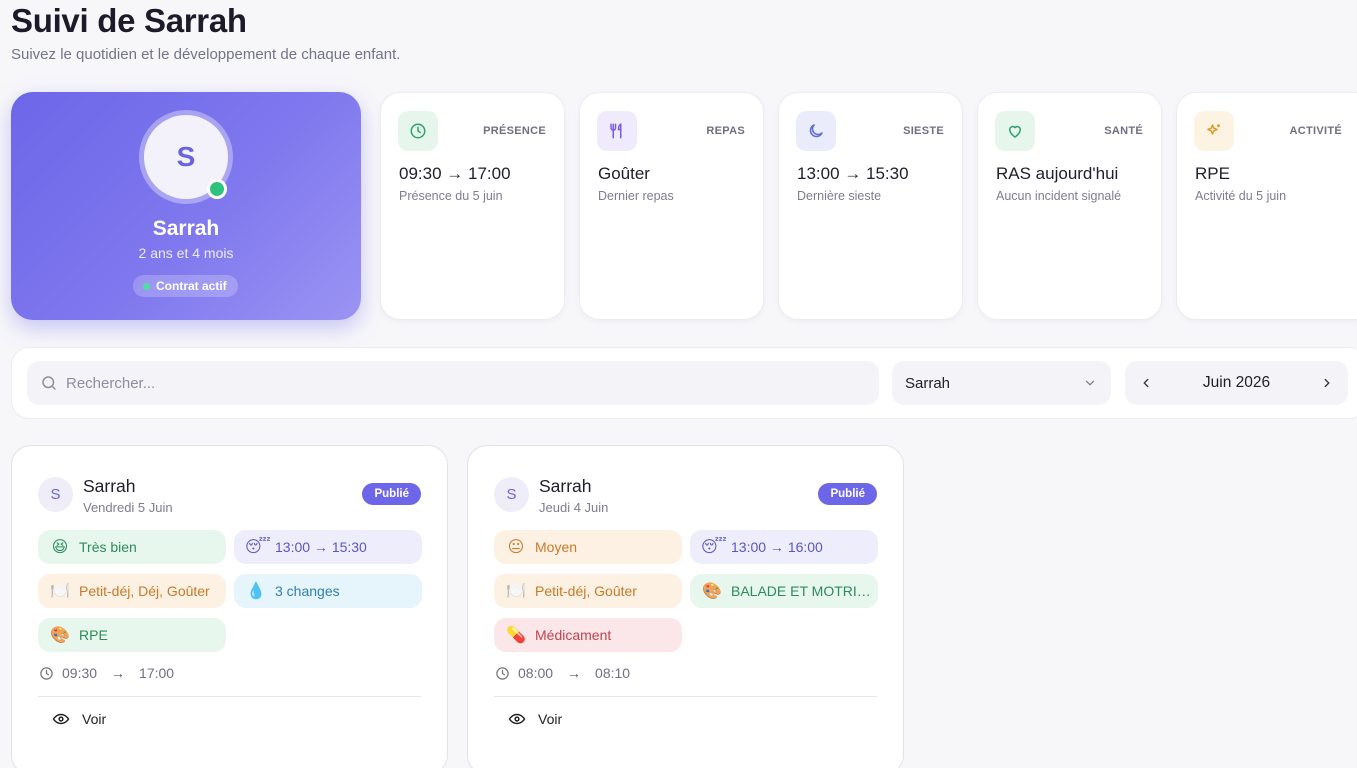  What do you see at coordinates (307, 591) in the screenshot?
I see `chip-label: 3 changes` at bounding box center [307, 591].